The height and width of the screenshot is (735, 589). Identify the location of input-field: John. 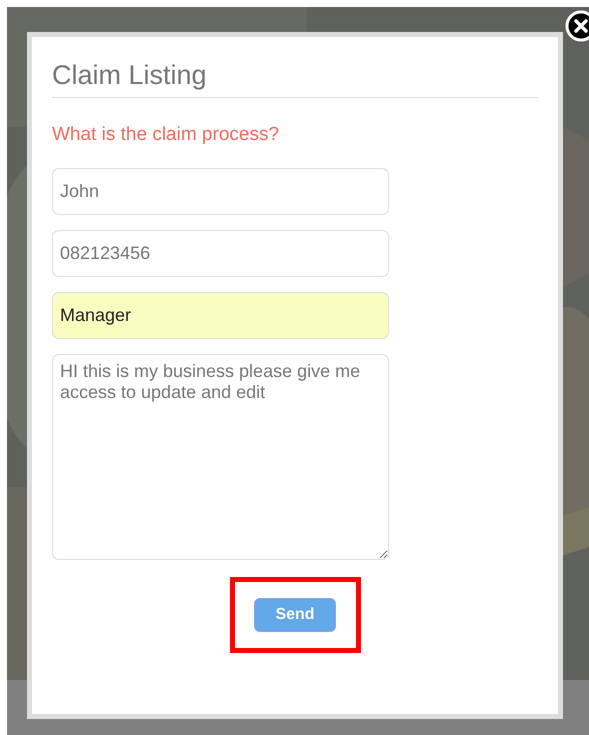
(220, 191).